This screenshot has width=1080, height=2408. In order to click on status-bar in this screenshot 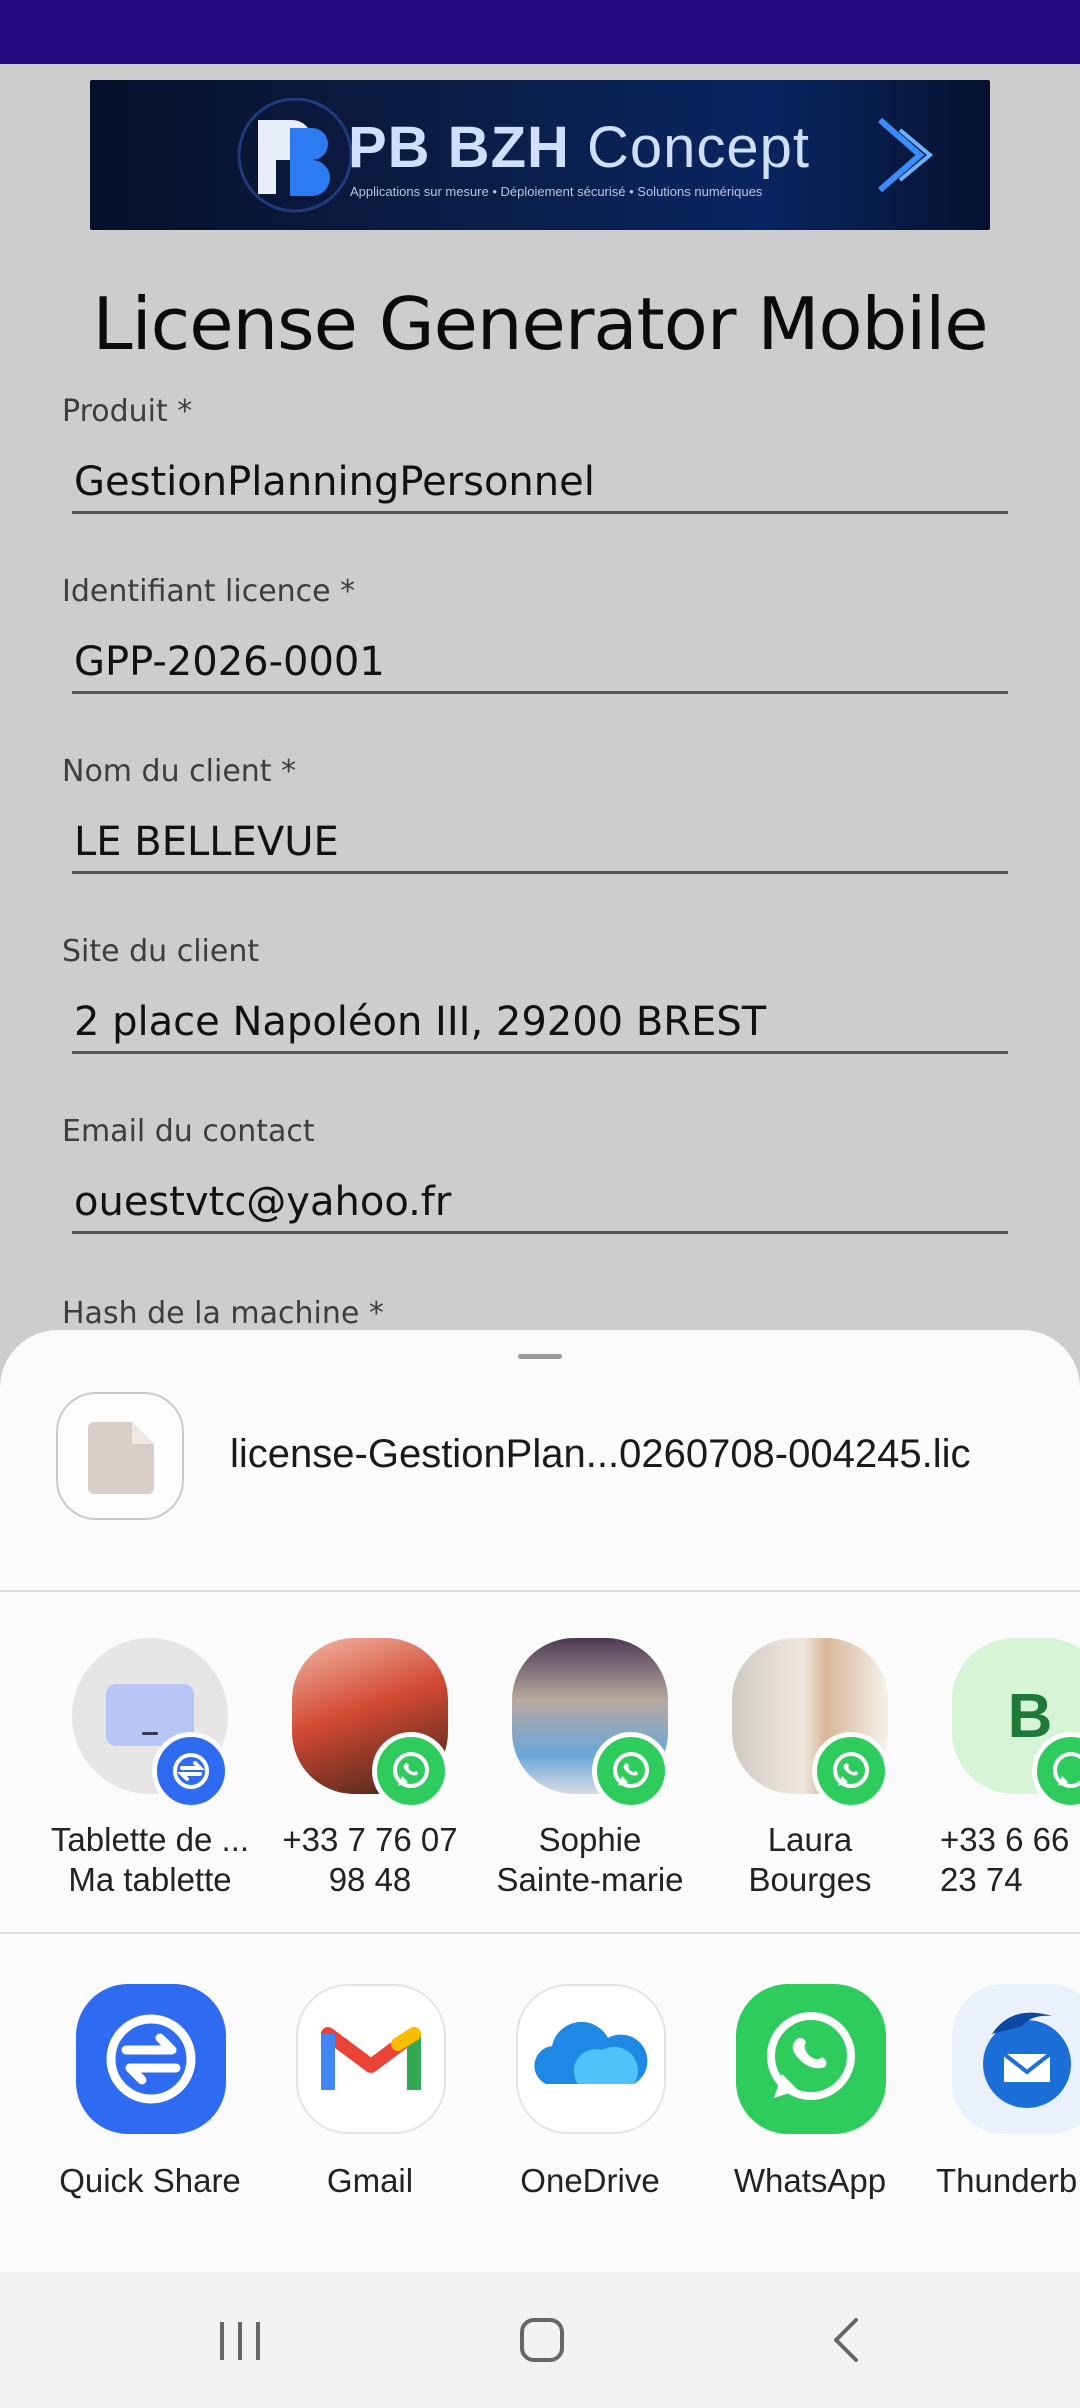, I will do `click(540, 32)`.